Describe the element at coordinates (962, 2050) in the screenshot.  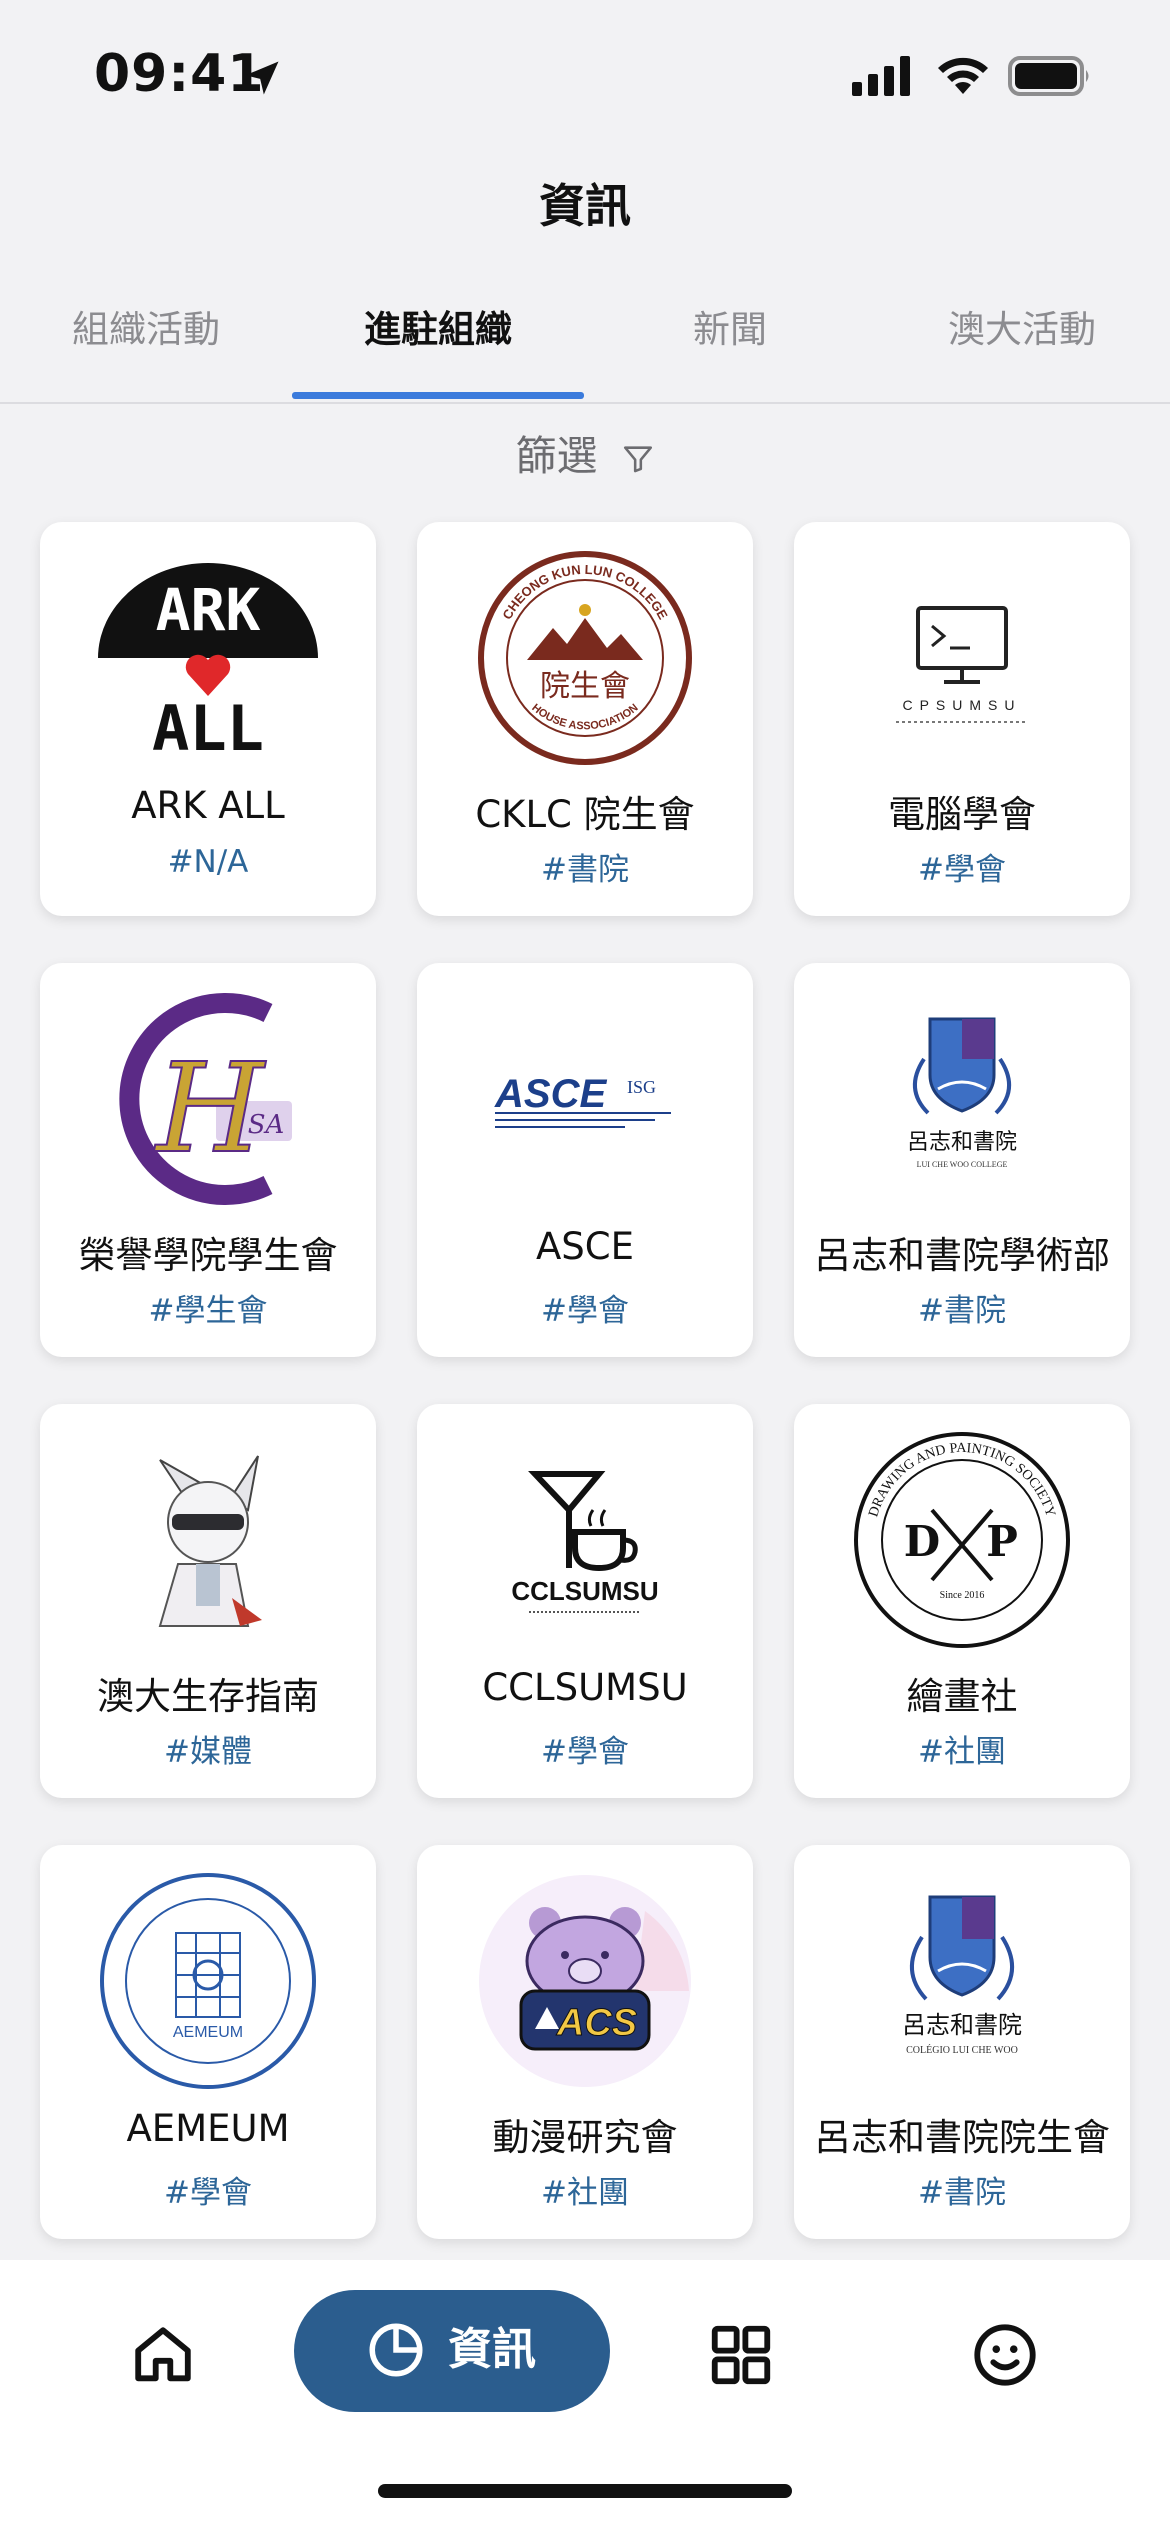
I see `svg-text: COLÉGIO LUI CHE WOO` at that location.